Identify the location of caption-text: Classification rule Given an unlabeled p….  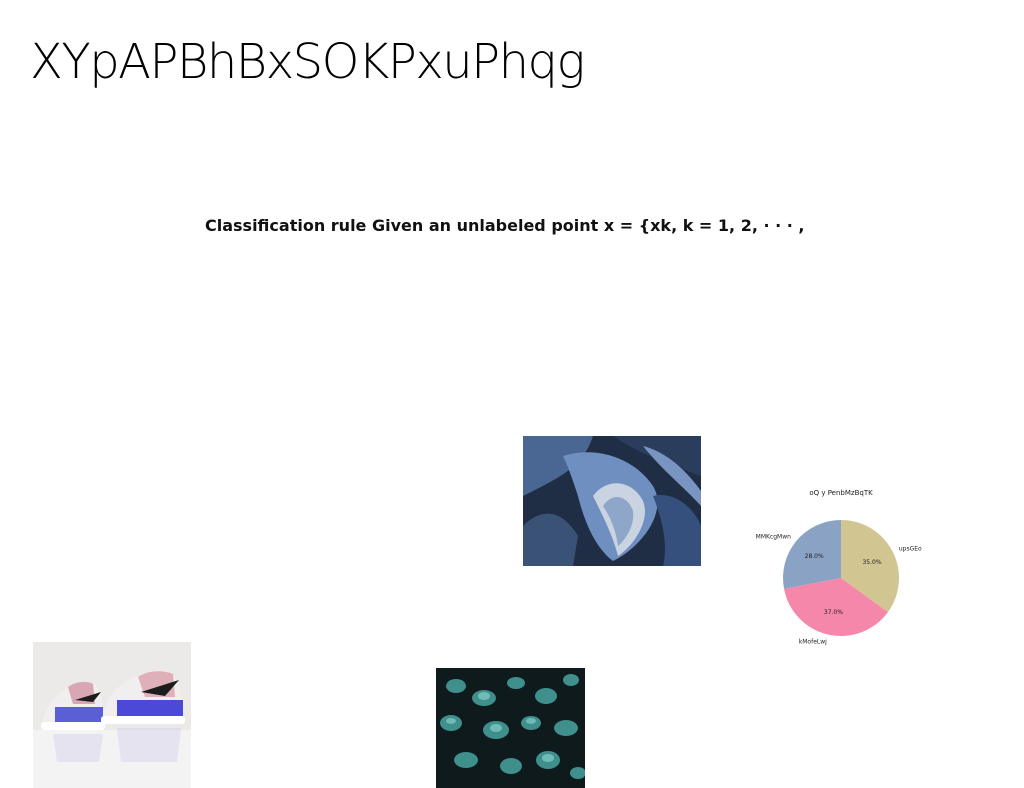
(505, 225).